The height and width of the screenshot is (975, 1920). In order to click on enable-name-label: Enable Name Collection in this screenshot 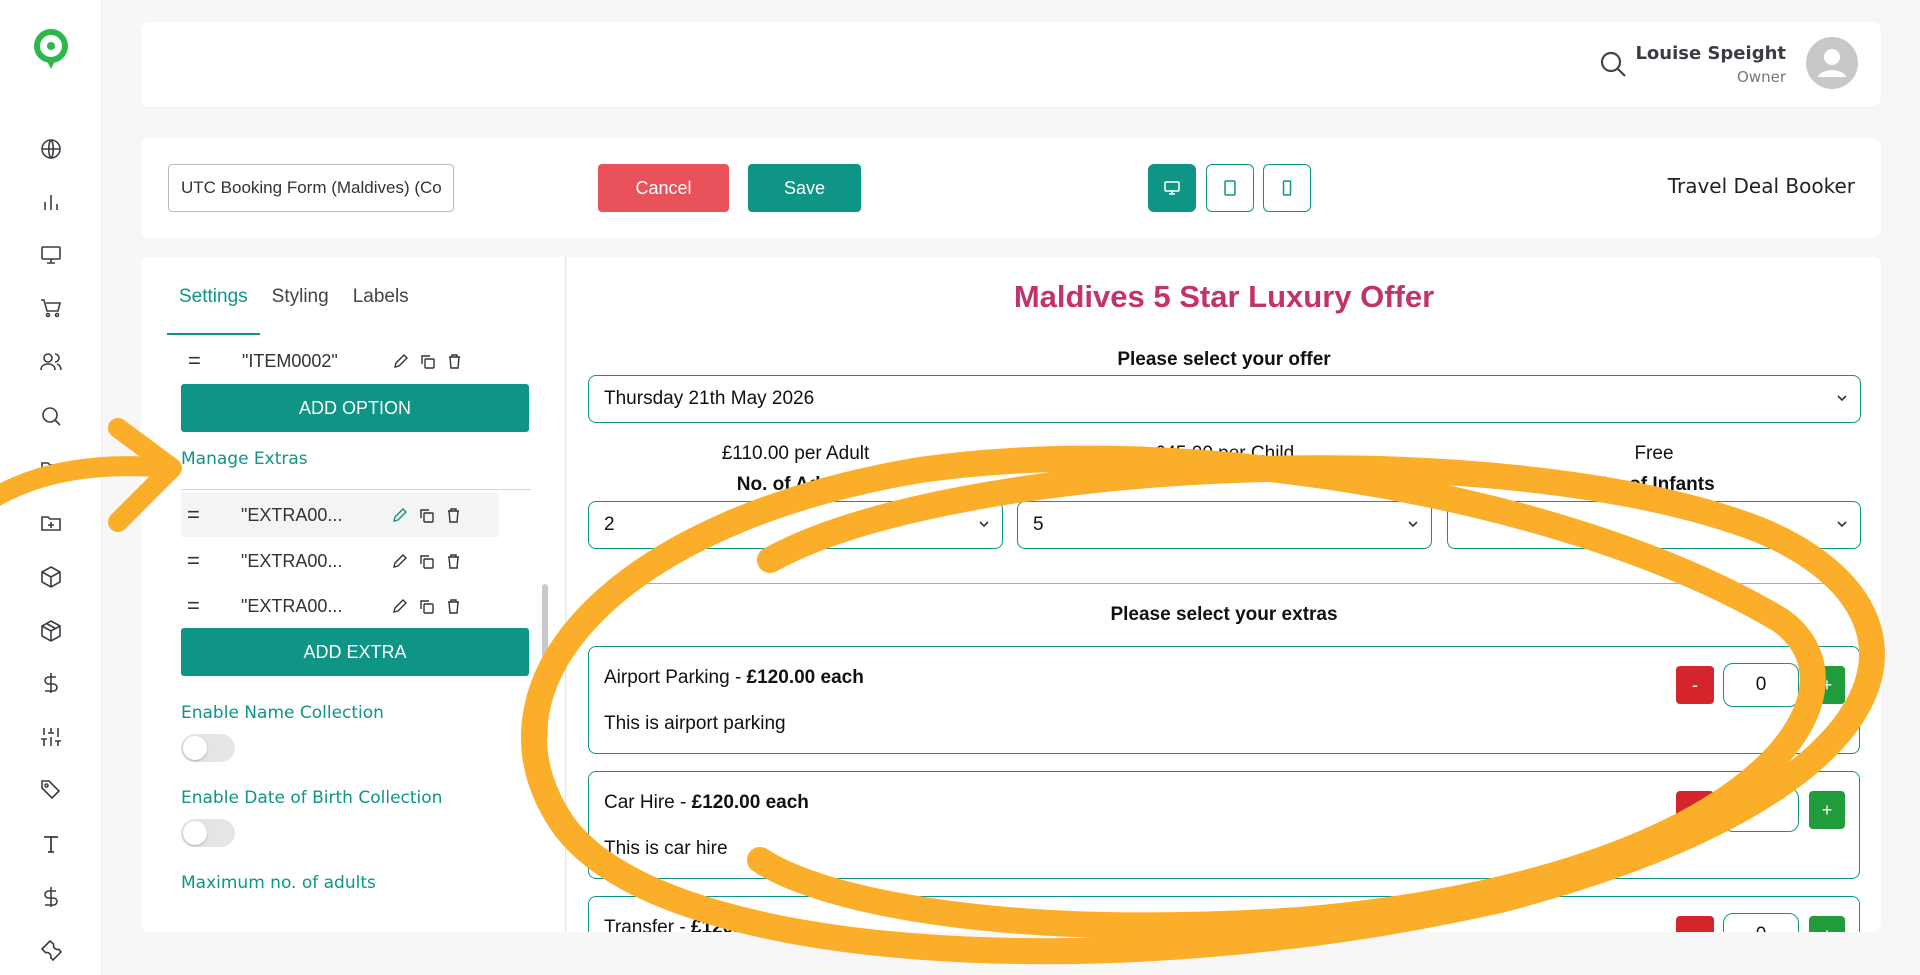, I will do `click(282, 713)`.